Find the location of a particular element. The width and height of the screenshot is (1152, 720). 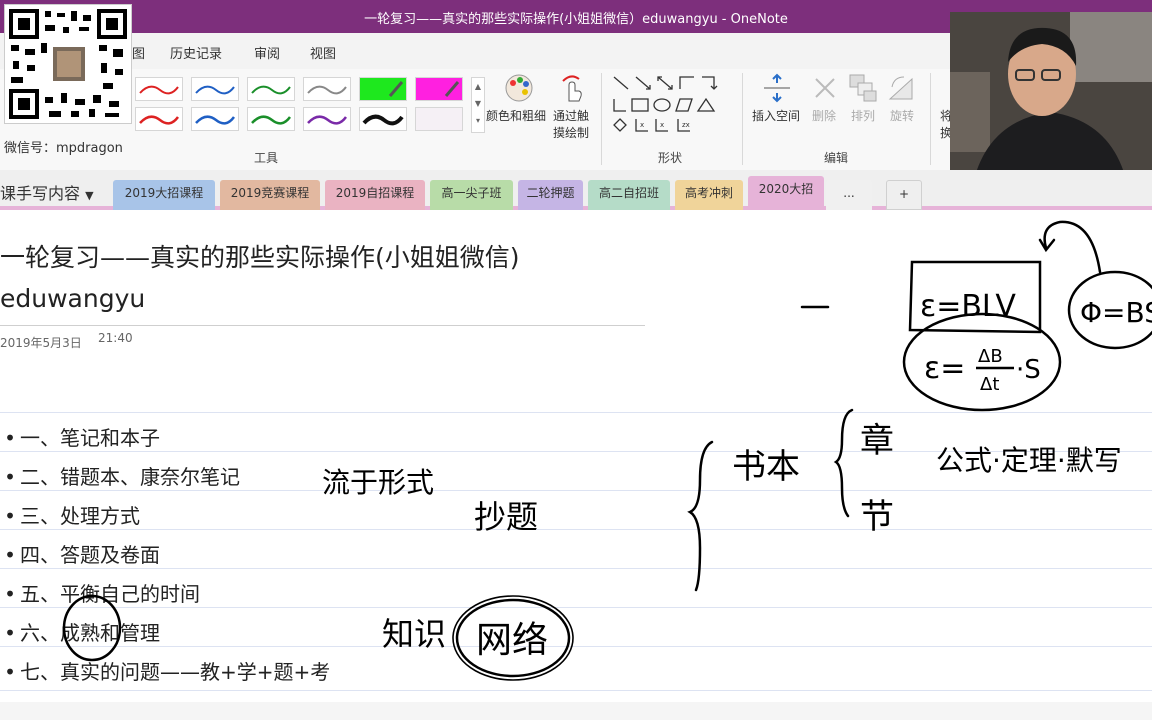

qr-code-image is located at coordinates (68, 64).